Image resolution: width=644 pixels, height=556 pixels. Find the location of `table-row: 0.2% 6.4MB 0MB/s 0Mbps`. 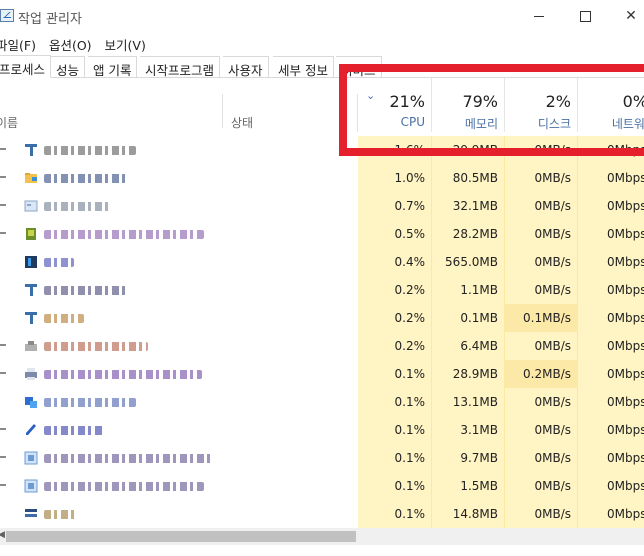

table-row: 0.2% 6.4MB 0MB/s 0Mbps is located at coordinates (322, 346).